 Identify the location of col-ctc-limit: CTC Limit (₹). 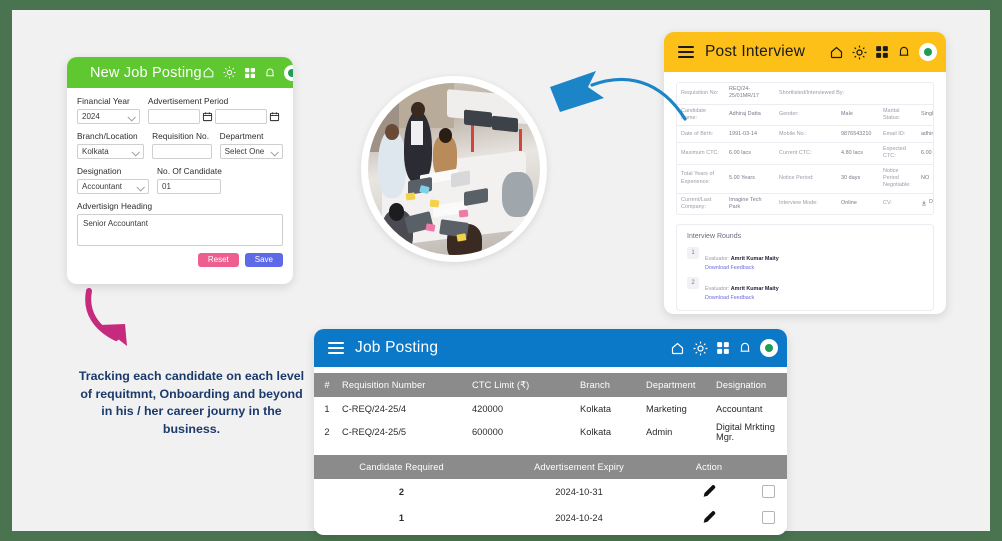
(501, 384).